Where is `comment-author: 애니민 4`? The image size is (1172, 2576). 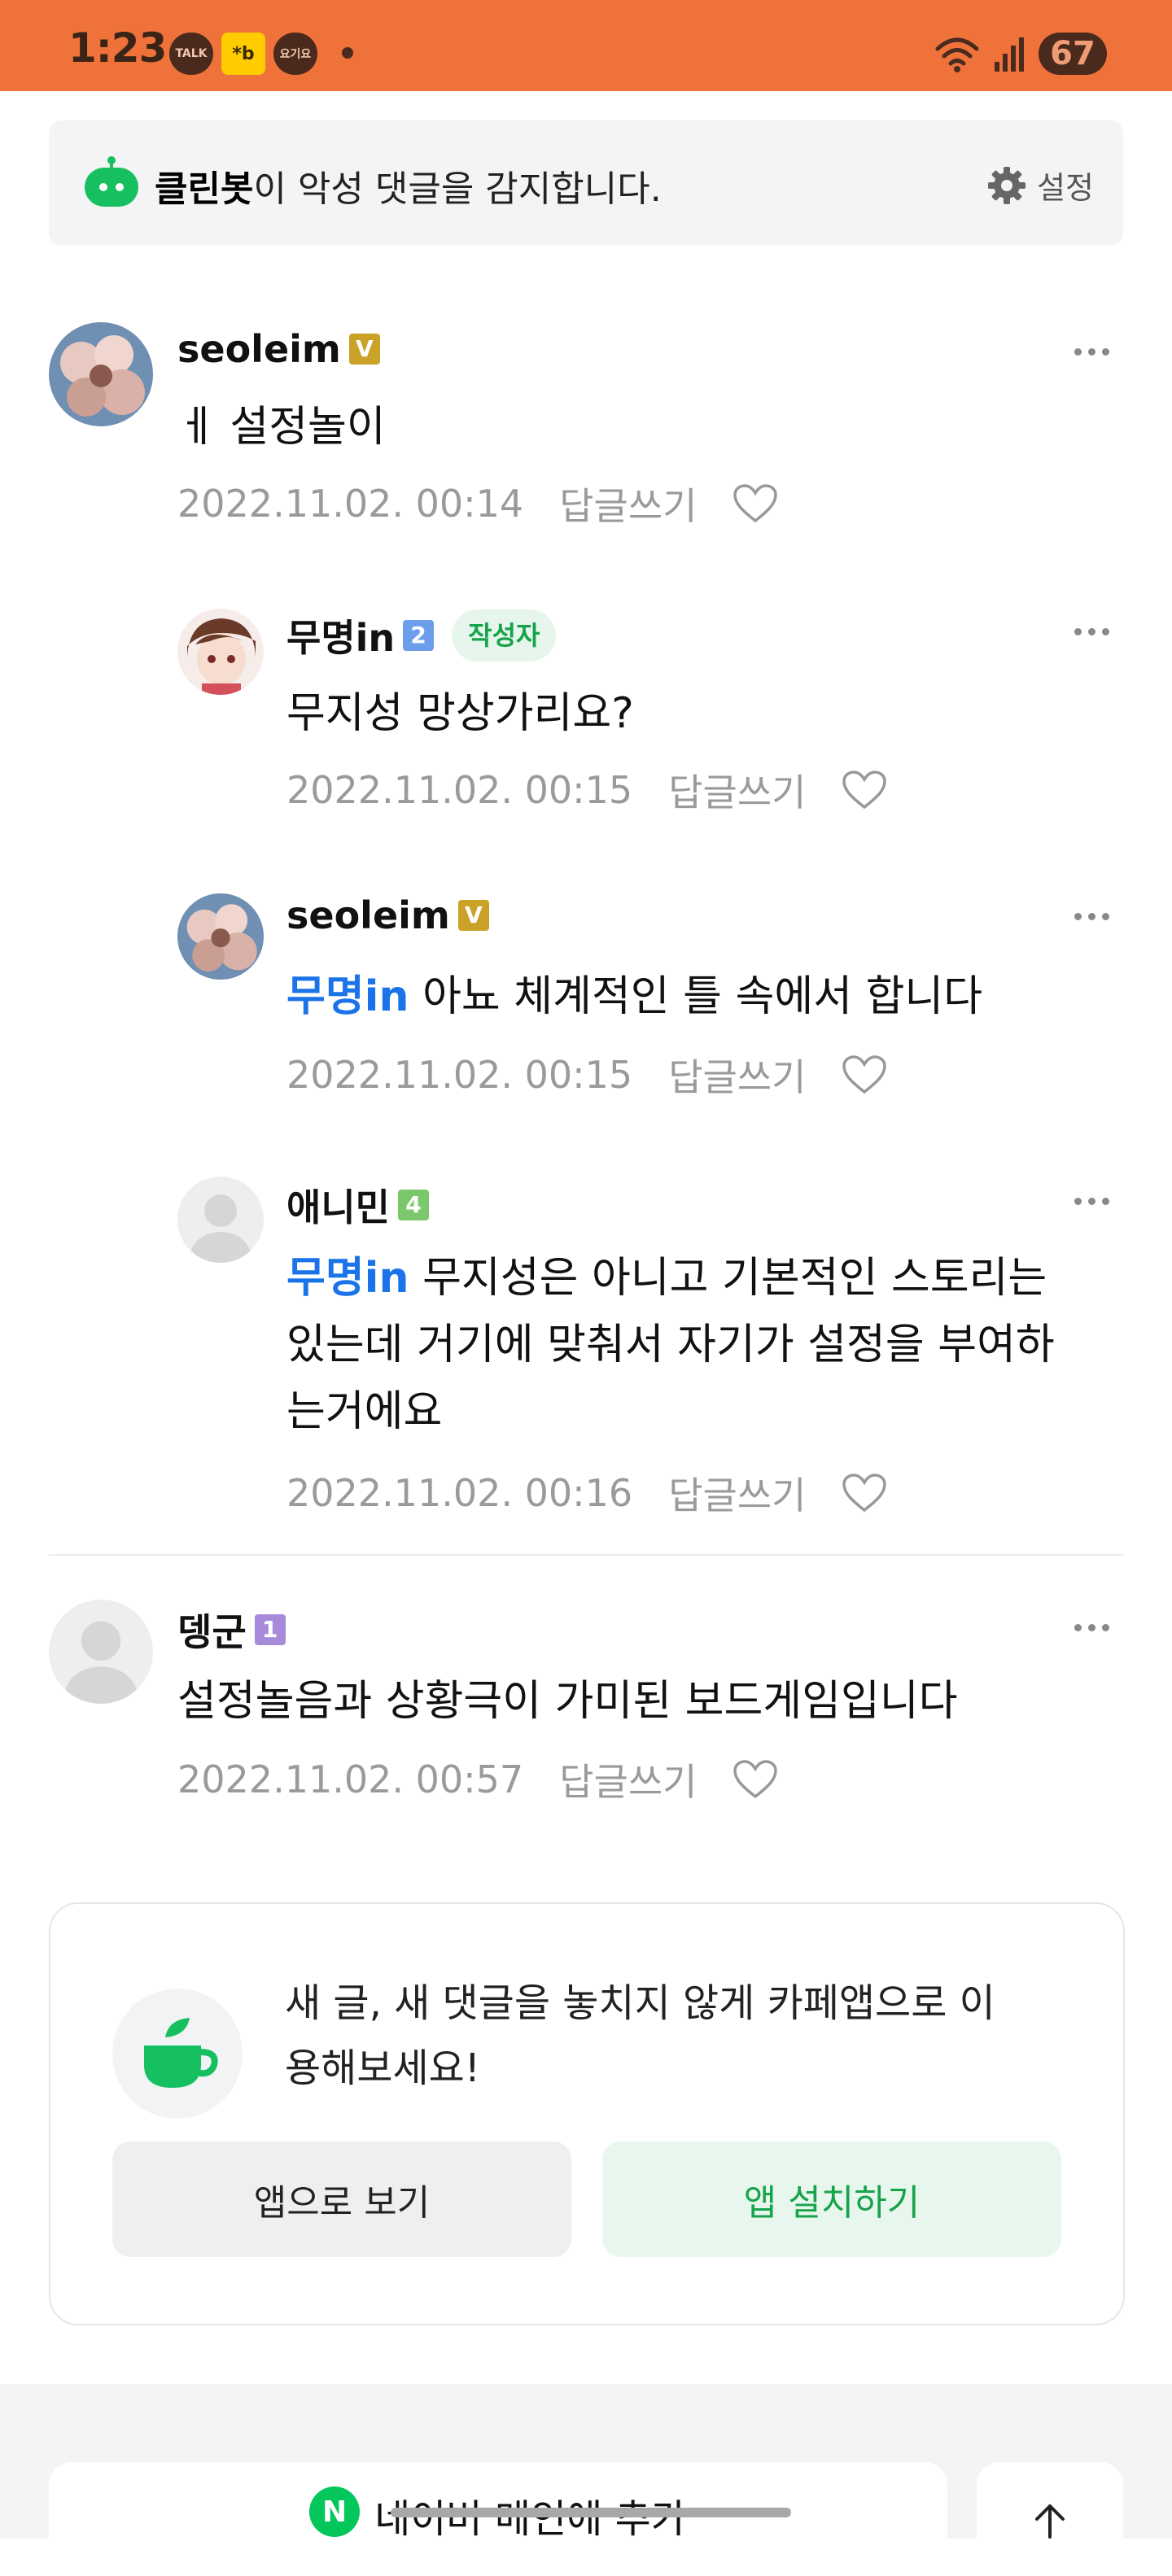
comment-author: 애니민 4 is located at coordinates (358, 1205).